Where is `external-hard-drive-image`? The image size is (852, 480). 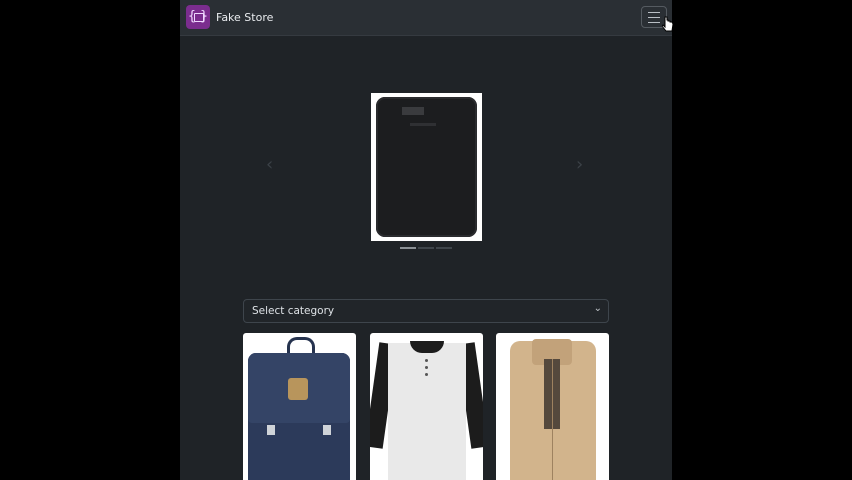
external-hard-drive-image is located at coordinates (426, 167).